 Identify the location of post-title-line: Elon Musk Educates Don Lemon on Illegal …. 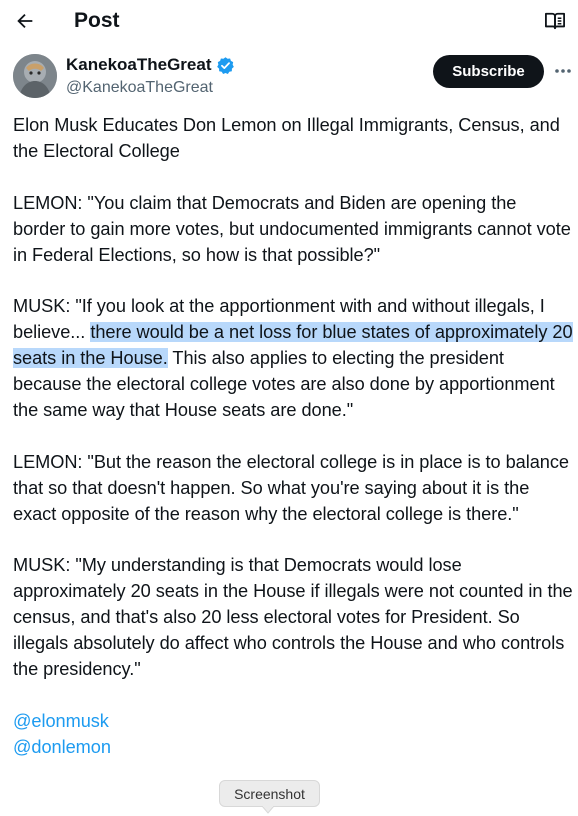
(286, 138).